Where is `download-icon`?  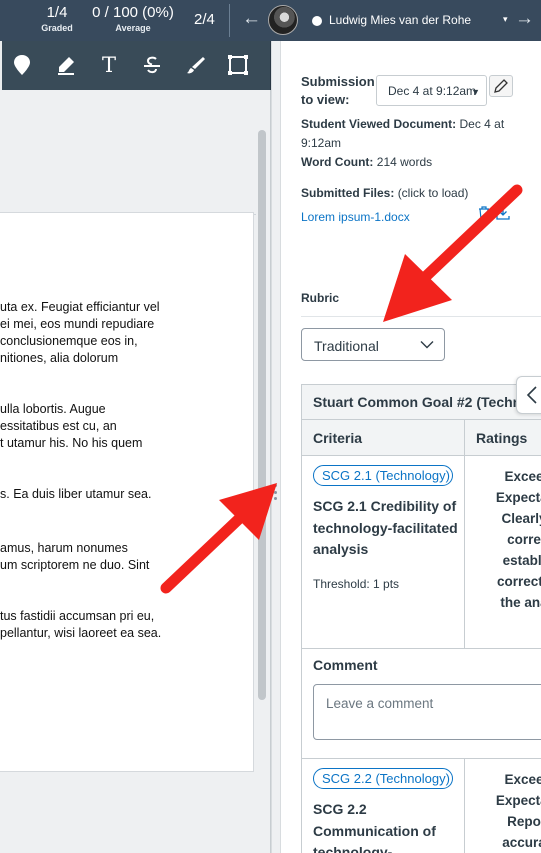
download-icon is located at coordinates (503, 215).